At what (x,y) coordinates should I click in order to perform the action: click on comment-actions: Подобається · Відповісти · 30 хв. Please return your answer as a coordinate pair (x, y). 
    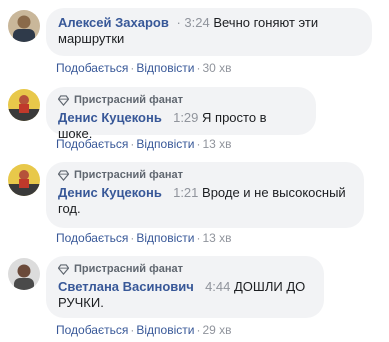
    Looking at the image, I should click on (144, 68).